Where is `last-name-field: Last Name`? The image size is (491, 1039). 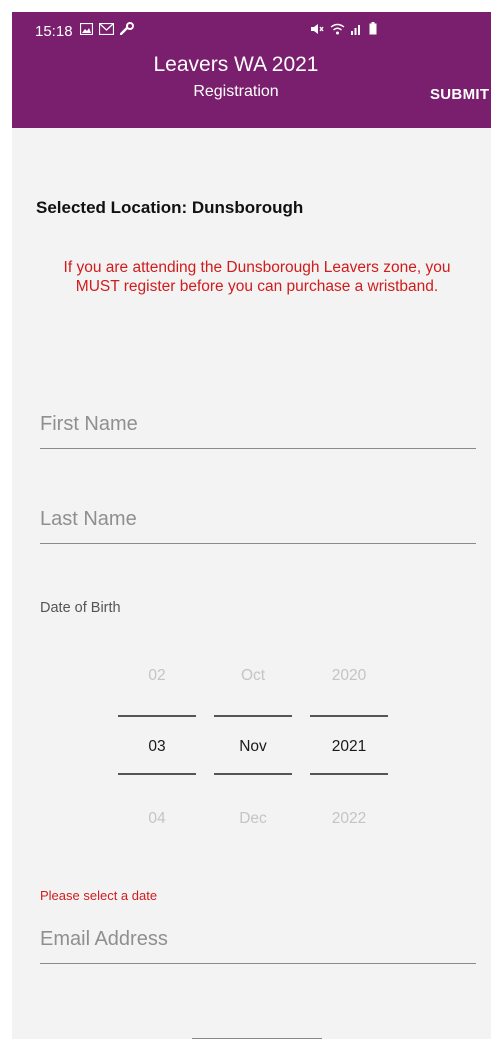 last-name-field: Last Name is located at coordinates (258, 526).